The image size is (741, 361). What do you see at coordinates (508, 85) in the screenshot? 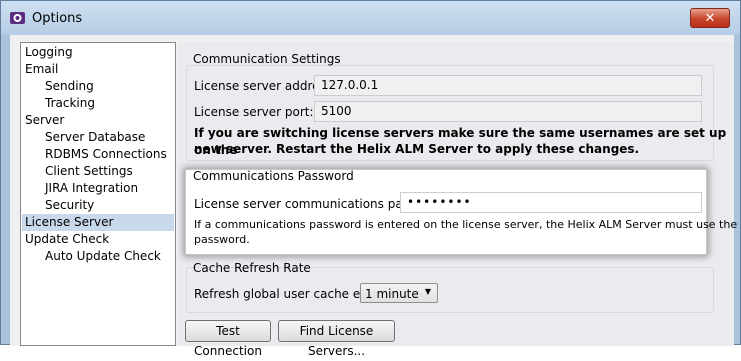
I see `license-server-address-field: 127.0.0.1` at bounding box center [508, 85].